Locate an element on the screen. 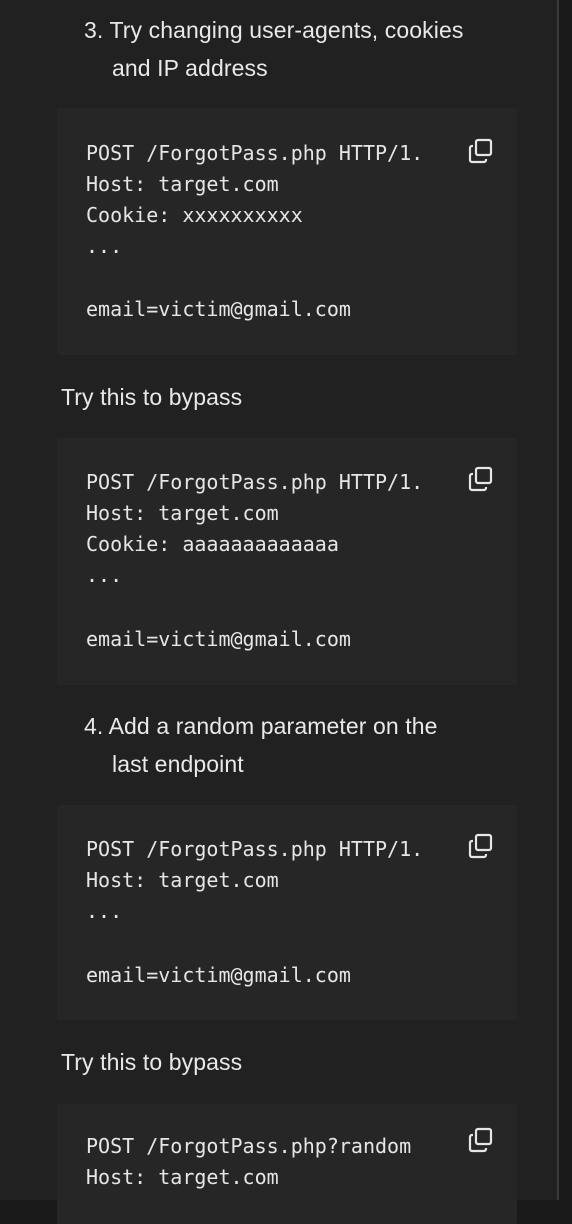 The height and width of the screenshot is (1224, 572). paragraph-bypass-2: Try this to bypass is located at coordinates (152, 1062).